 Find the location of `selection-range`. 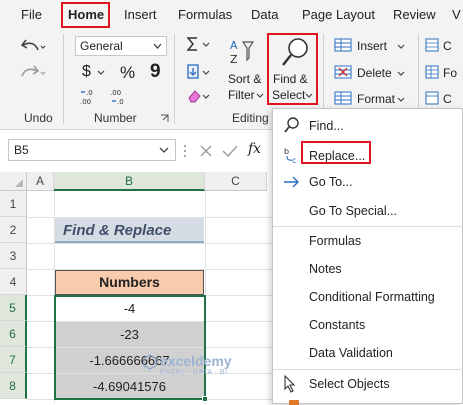

selection-range is located at coordinates (130, 347).